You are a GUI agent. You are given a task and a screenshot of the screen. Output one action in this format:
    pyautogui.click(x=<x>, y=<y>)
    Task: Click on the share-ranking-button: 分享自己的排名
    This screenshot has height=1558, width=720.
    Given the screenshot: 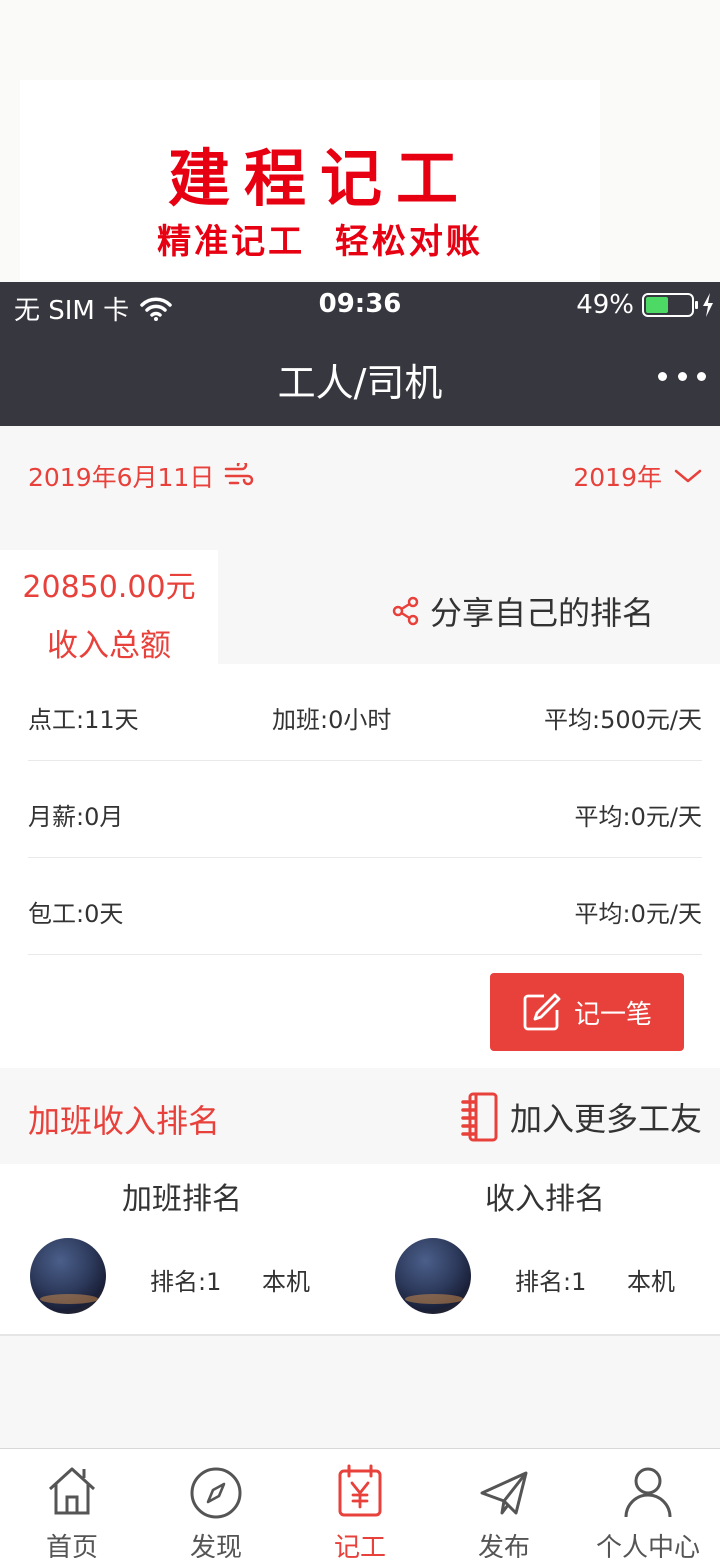 What is the action you would take?
    pyautogui.click(x=523, y=611)
    